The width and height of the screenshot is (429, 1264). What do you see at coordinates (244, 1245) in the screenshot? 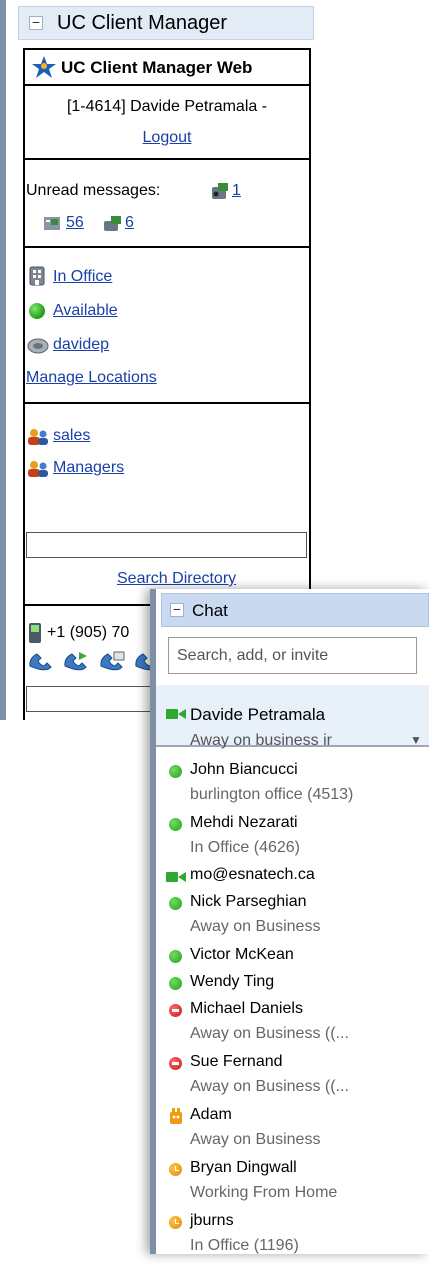
I see `contact-status: In Office (1196)` at bounding box center [244, 1245].